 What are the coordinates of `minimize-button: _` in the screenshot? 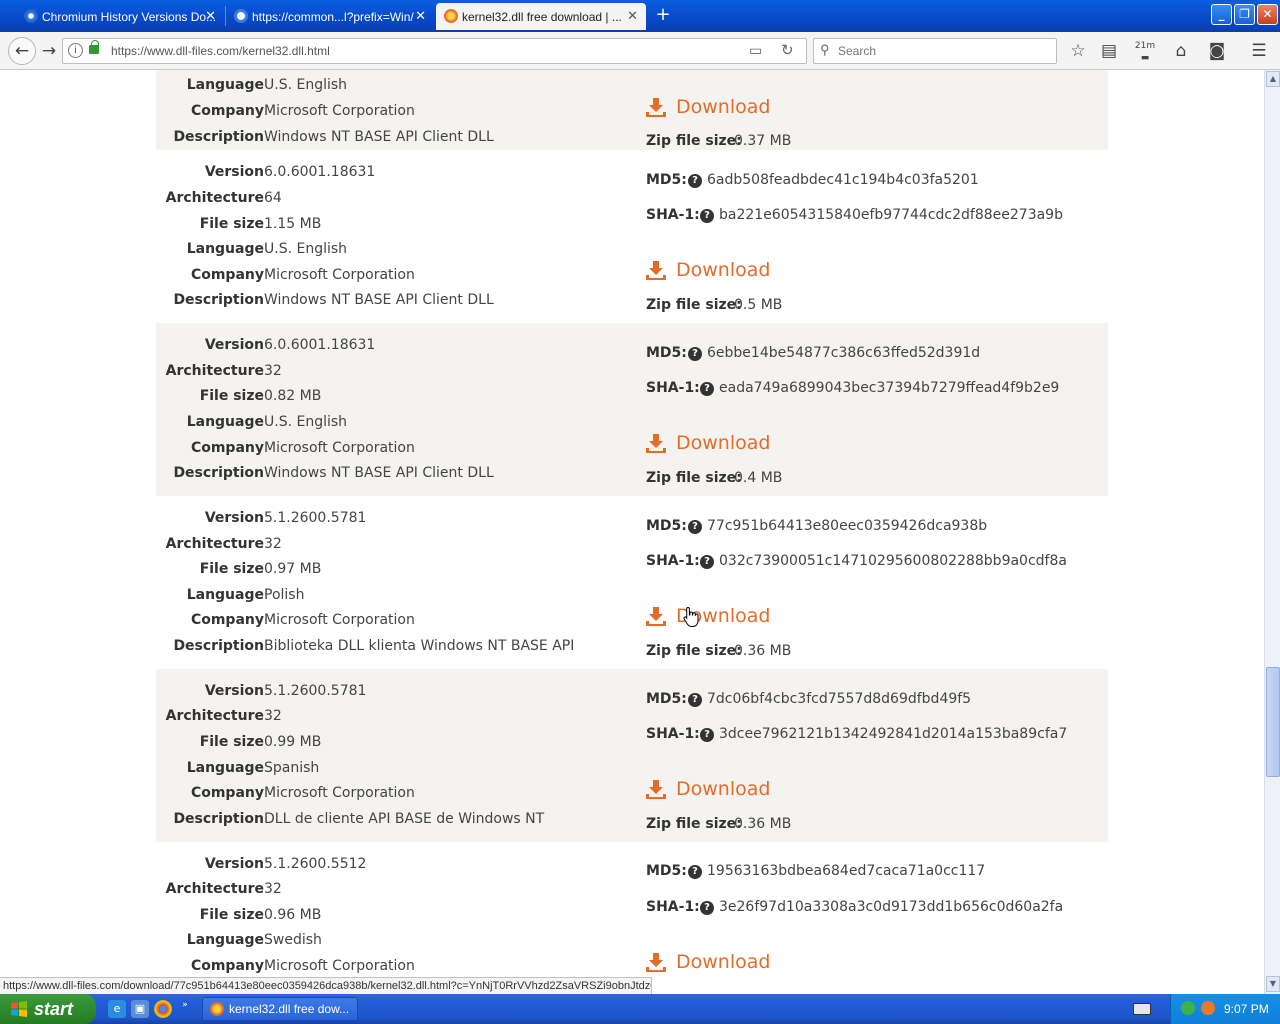 It's located at (1221, 14).